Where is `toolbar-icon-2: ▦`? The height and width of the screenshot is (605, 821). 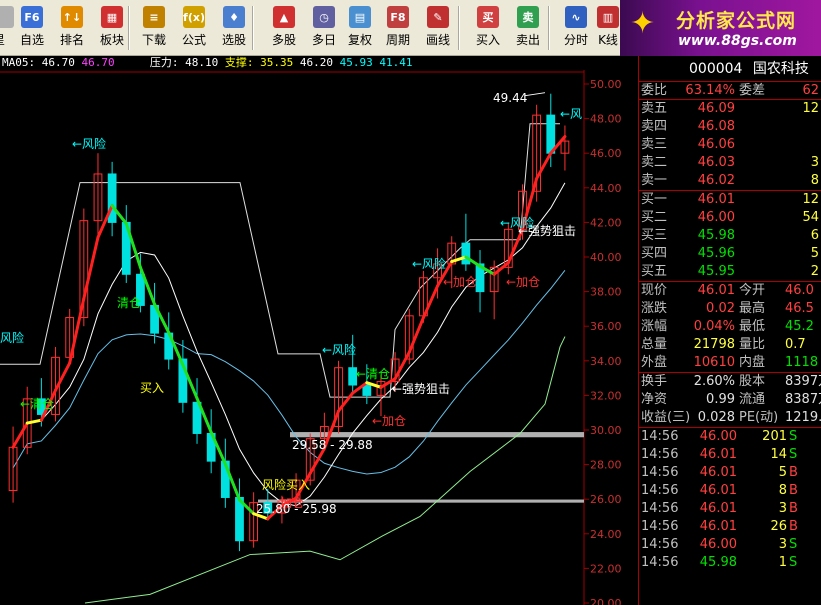
toolbar-icon-2: ▦ is located at coordinates (112, 17).